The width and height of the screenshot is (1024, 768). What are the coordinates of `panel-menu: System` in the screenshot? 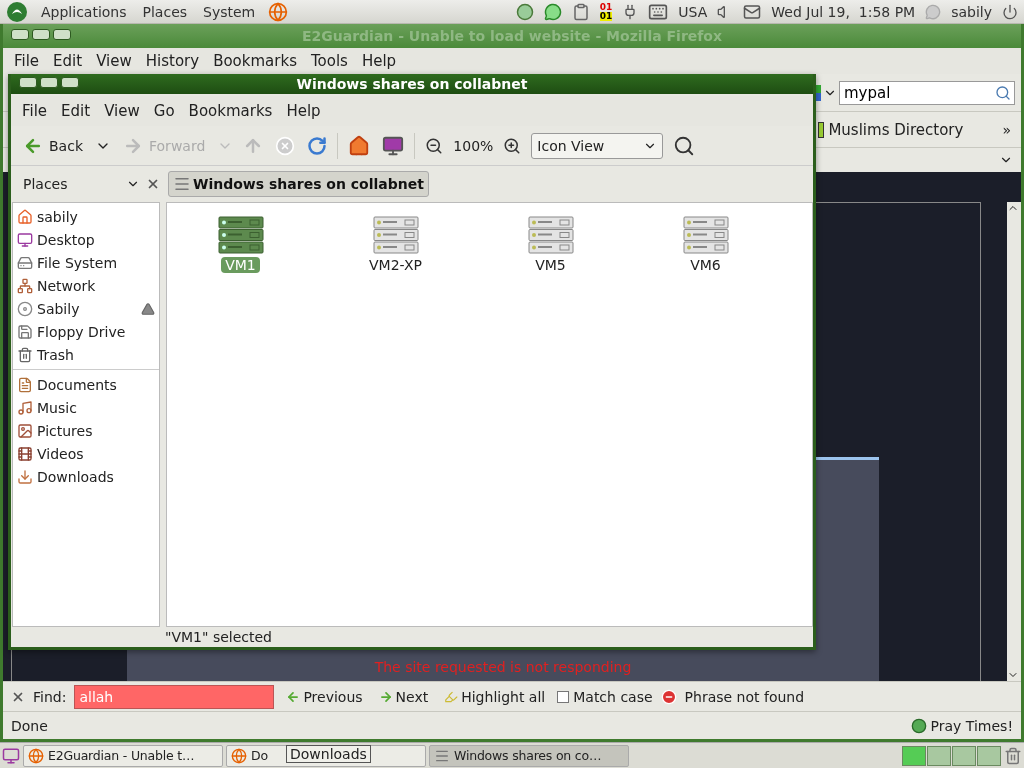 It's located at (229, 11).